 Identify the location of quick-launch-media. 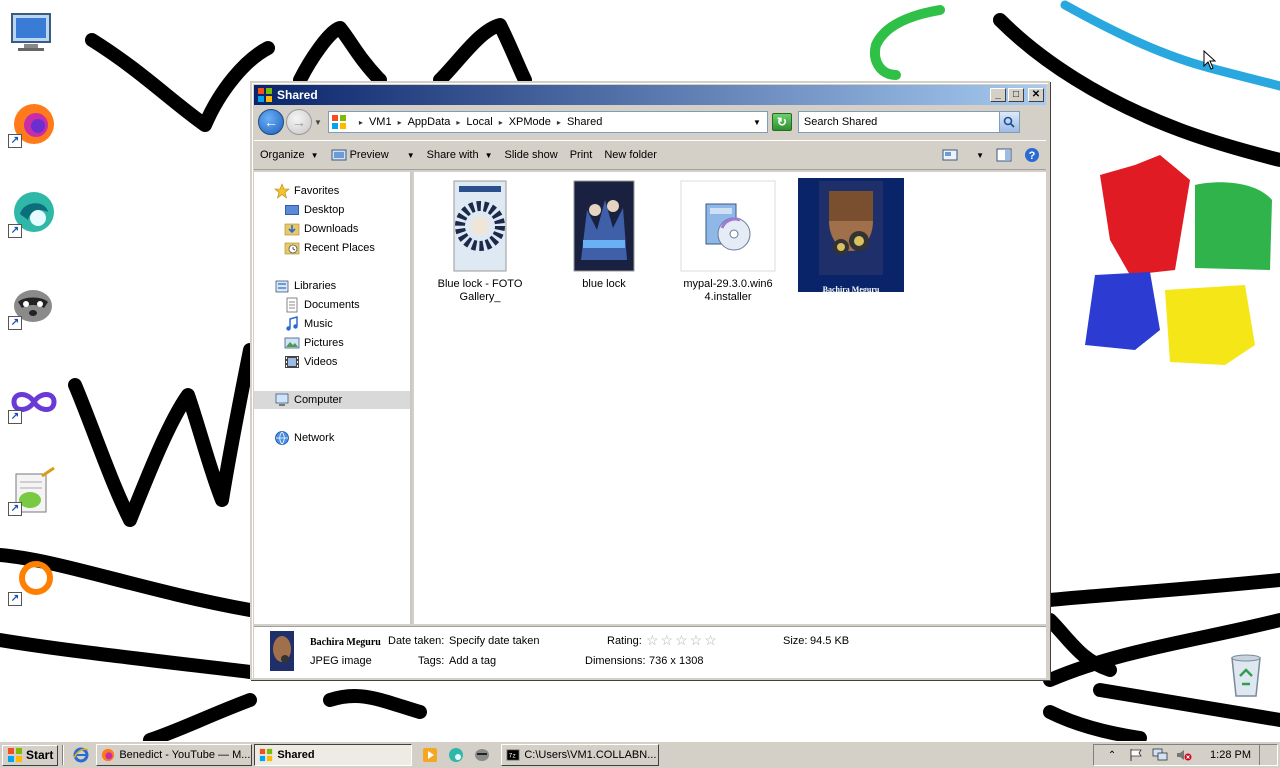
(430, 755).